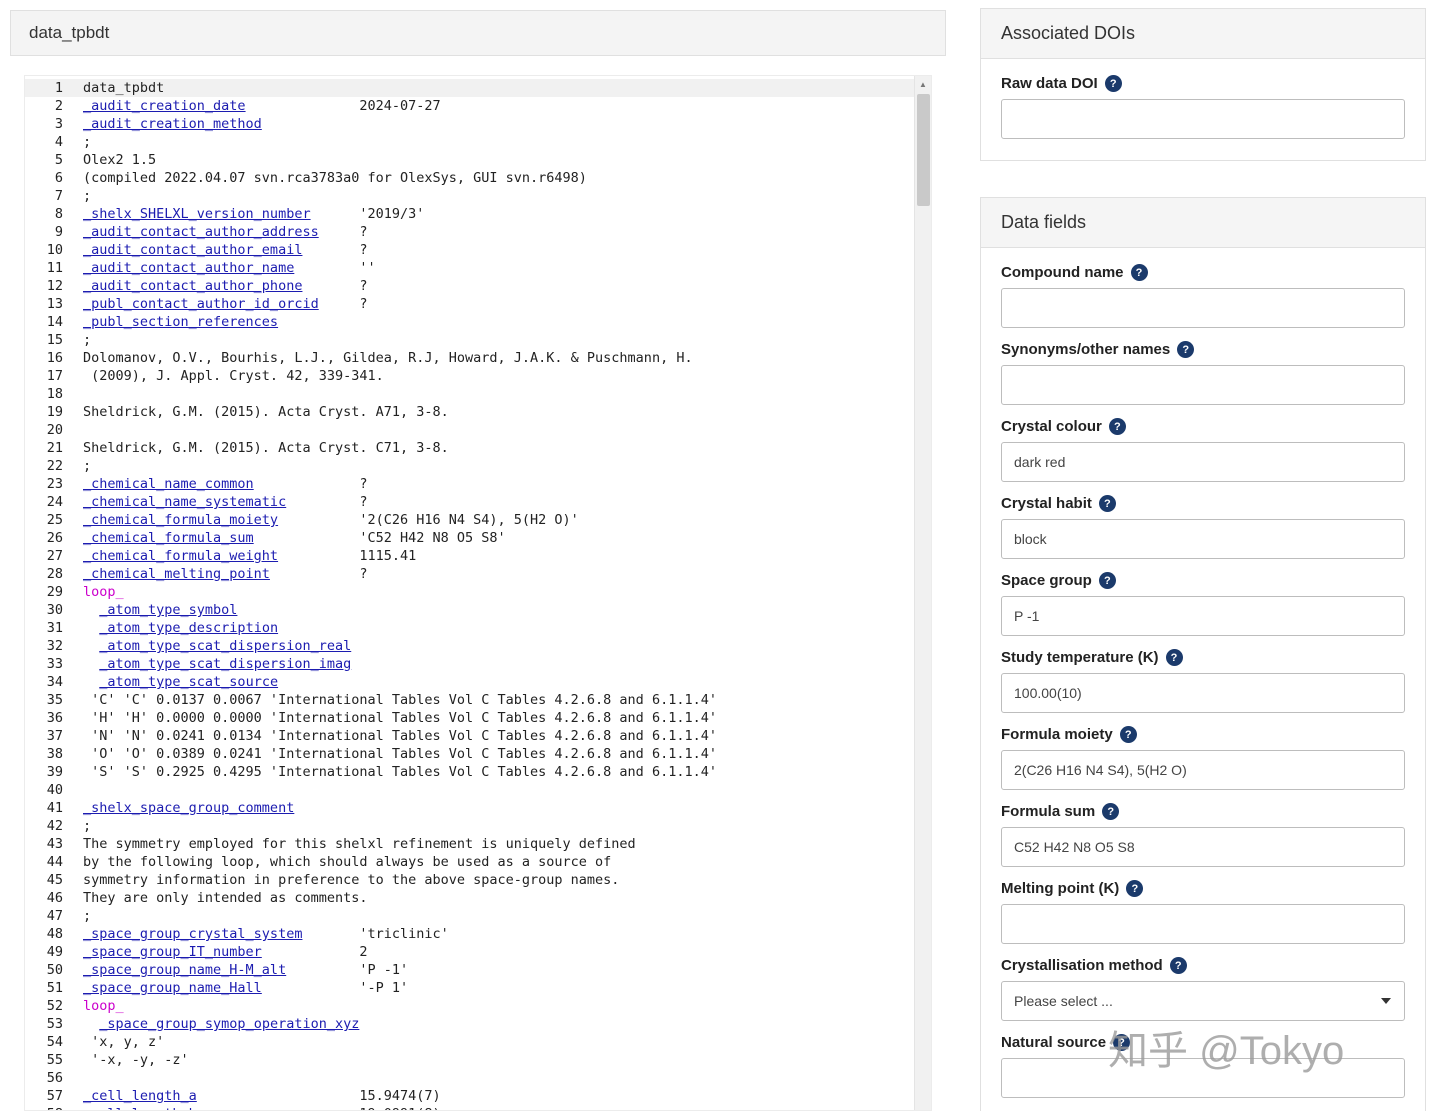 This screenshot has height=1111, width=1431. Describe the element at coordinates (54, 592) in the screenshot. I see `line-number: 29` at that location.